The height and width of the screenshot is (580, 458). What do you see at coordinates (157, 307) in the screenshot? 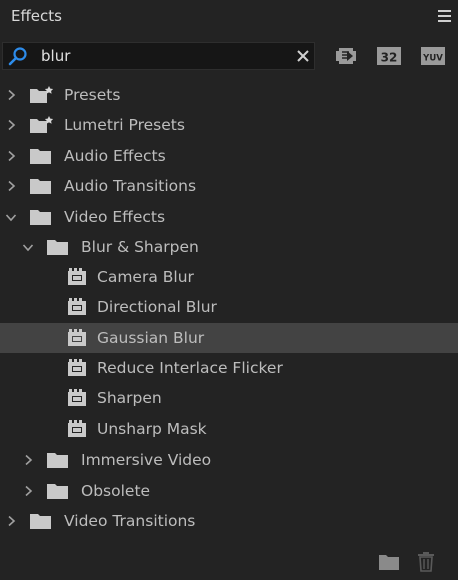
I see `tree-item-label: Directional Blur` at bounding box center [157, 307].